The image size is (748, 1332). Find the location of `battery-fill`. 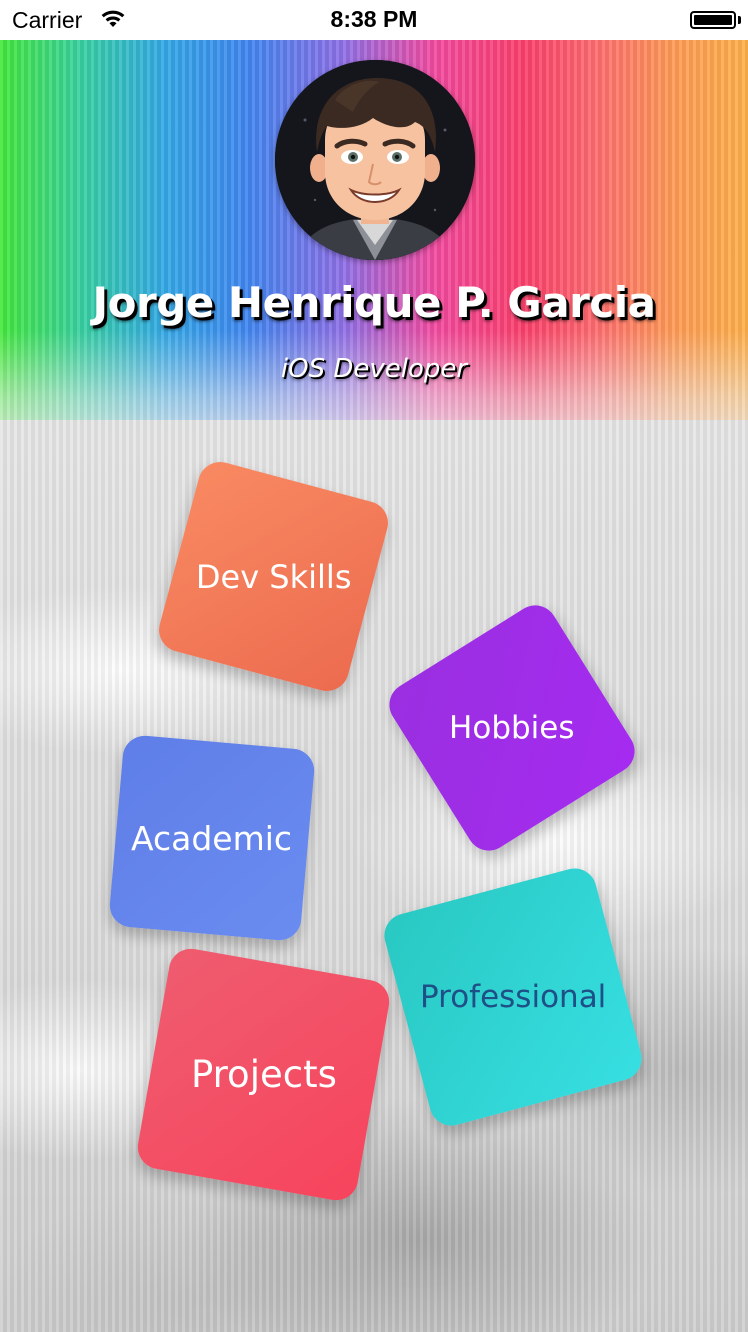

battery-fill is located at coordinates (713, 20).